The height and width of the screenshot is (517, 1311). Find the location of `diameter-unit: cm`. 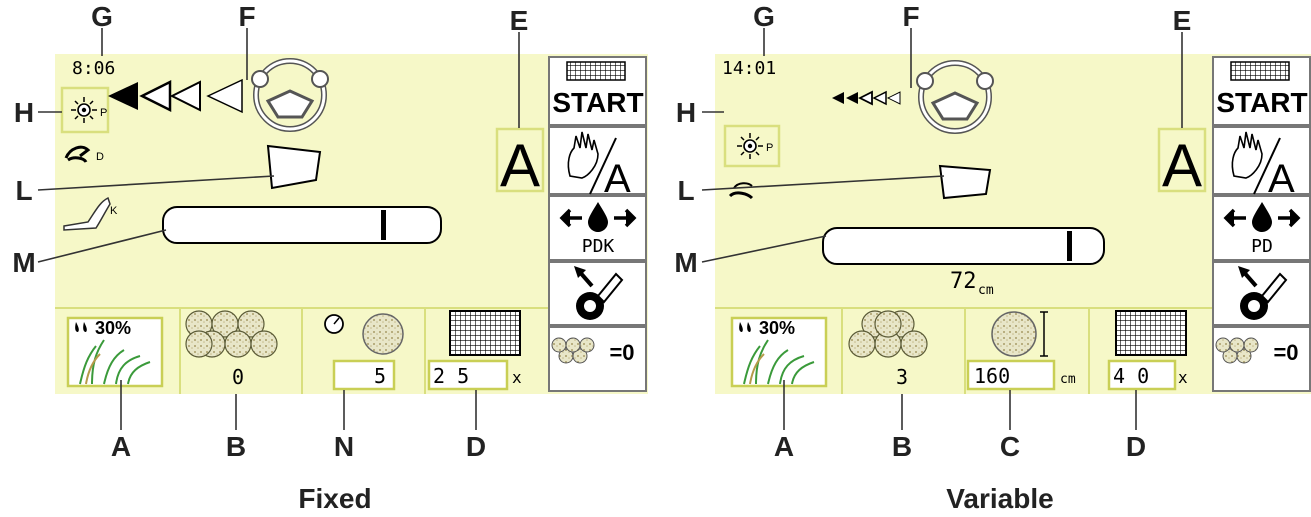

diameter-unit: cm is located at coordinates (1068, 379).